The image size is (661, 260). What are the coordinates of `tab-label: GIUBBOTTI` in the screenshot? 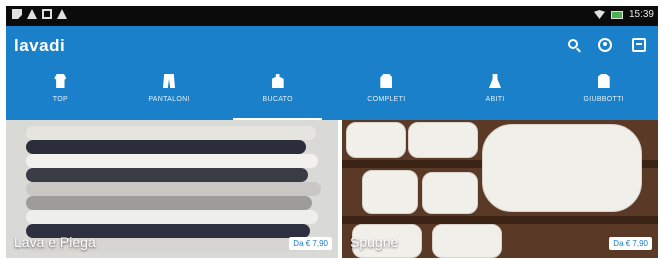 It's located at (603, 99).